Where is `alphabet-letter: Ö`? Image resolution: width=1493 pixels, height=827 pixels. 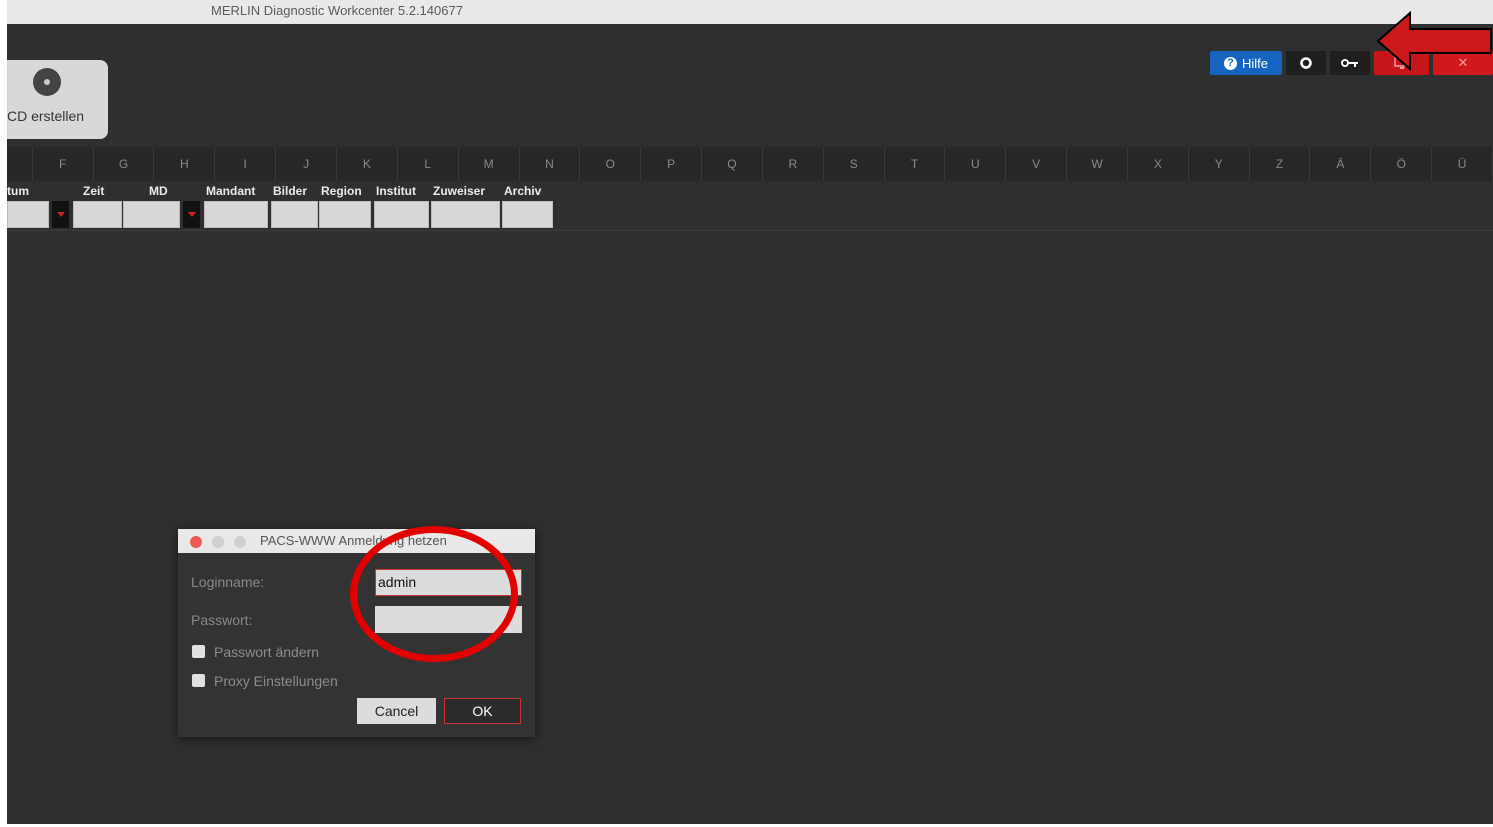 alphabet-letter: Ö is located at coordinates (1402, 164).